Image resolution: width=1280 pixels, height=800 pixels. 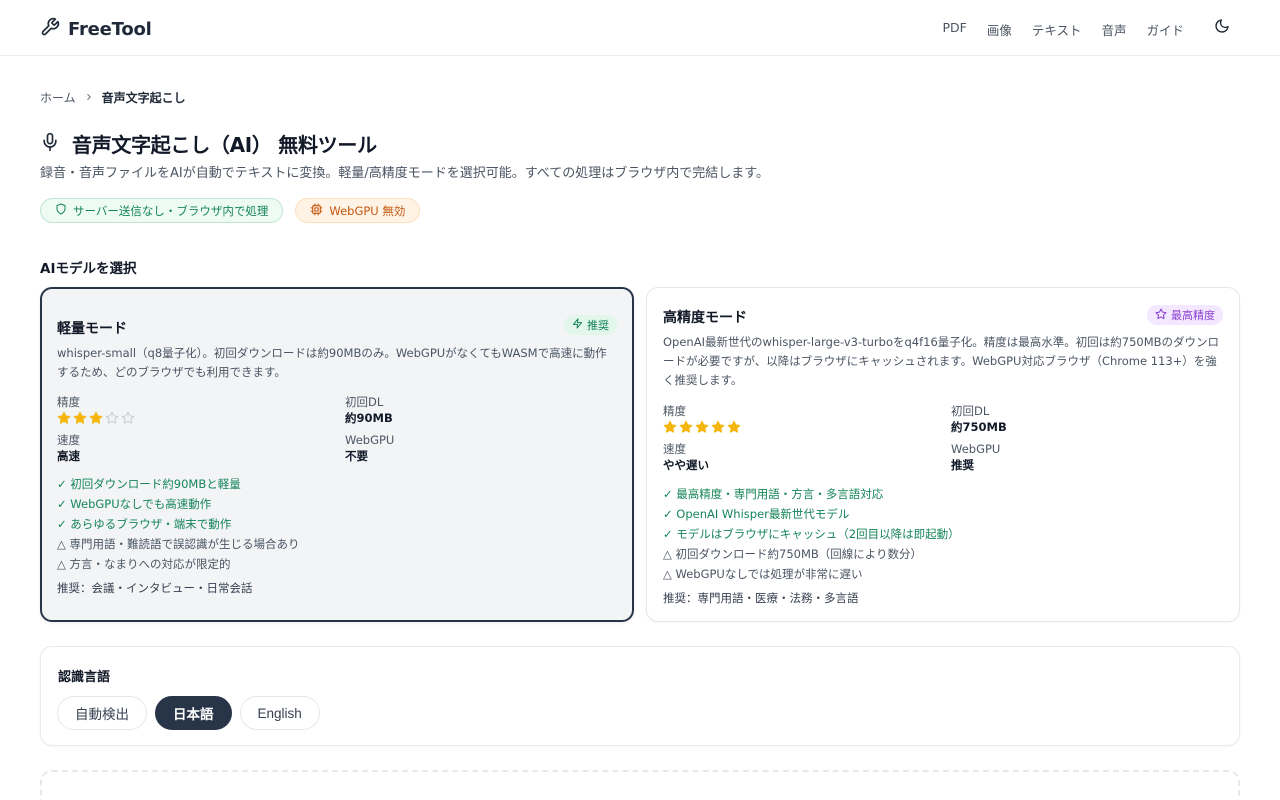 What do you see at coordinates (962, 465) in the screenshot?
I see `spec-value: 推奨` at bounding box center [962, 465].